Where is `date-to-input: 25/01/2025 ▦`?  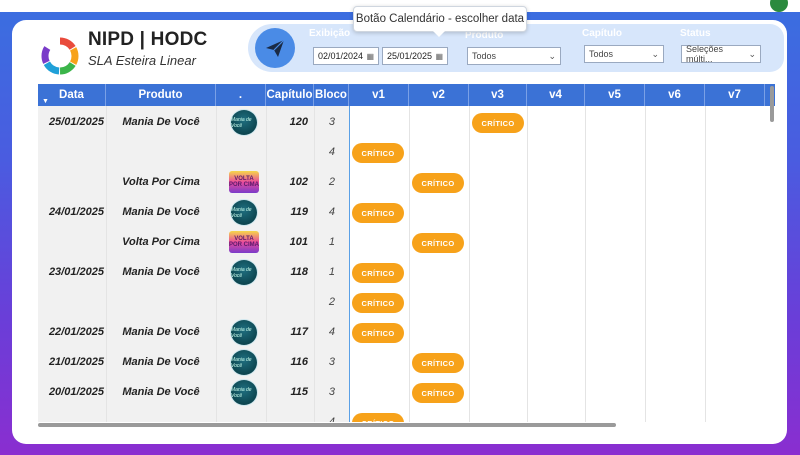 date-to-input: 25/01/2025 ▦ is located at coordinates (415, 56).